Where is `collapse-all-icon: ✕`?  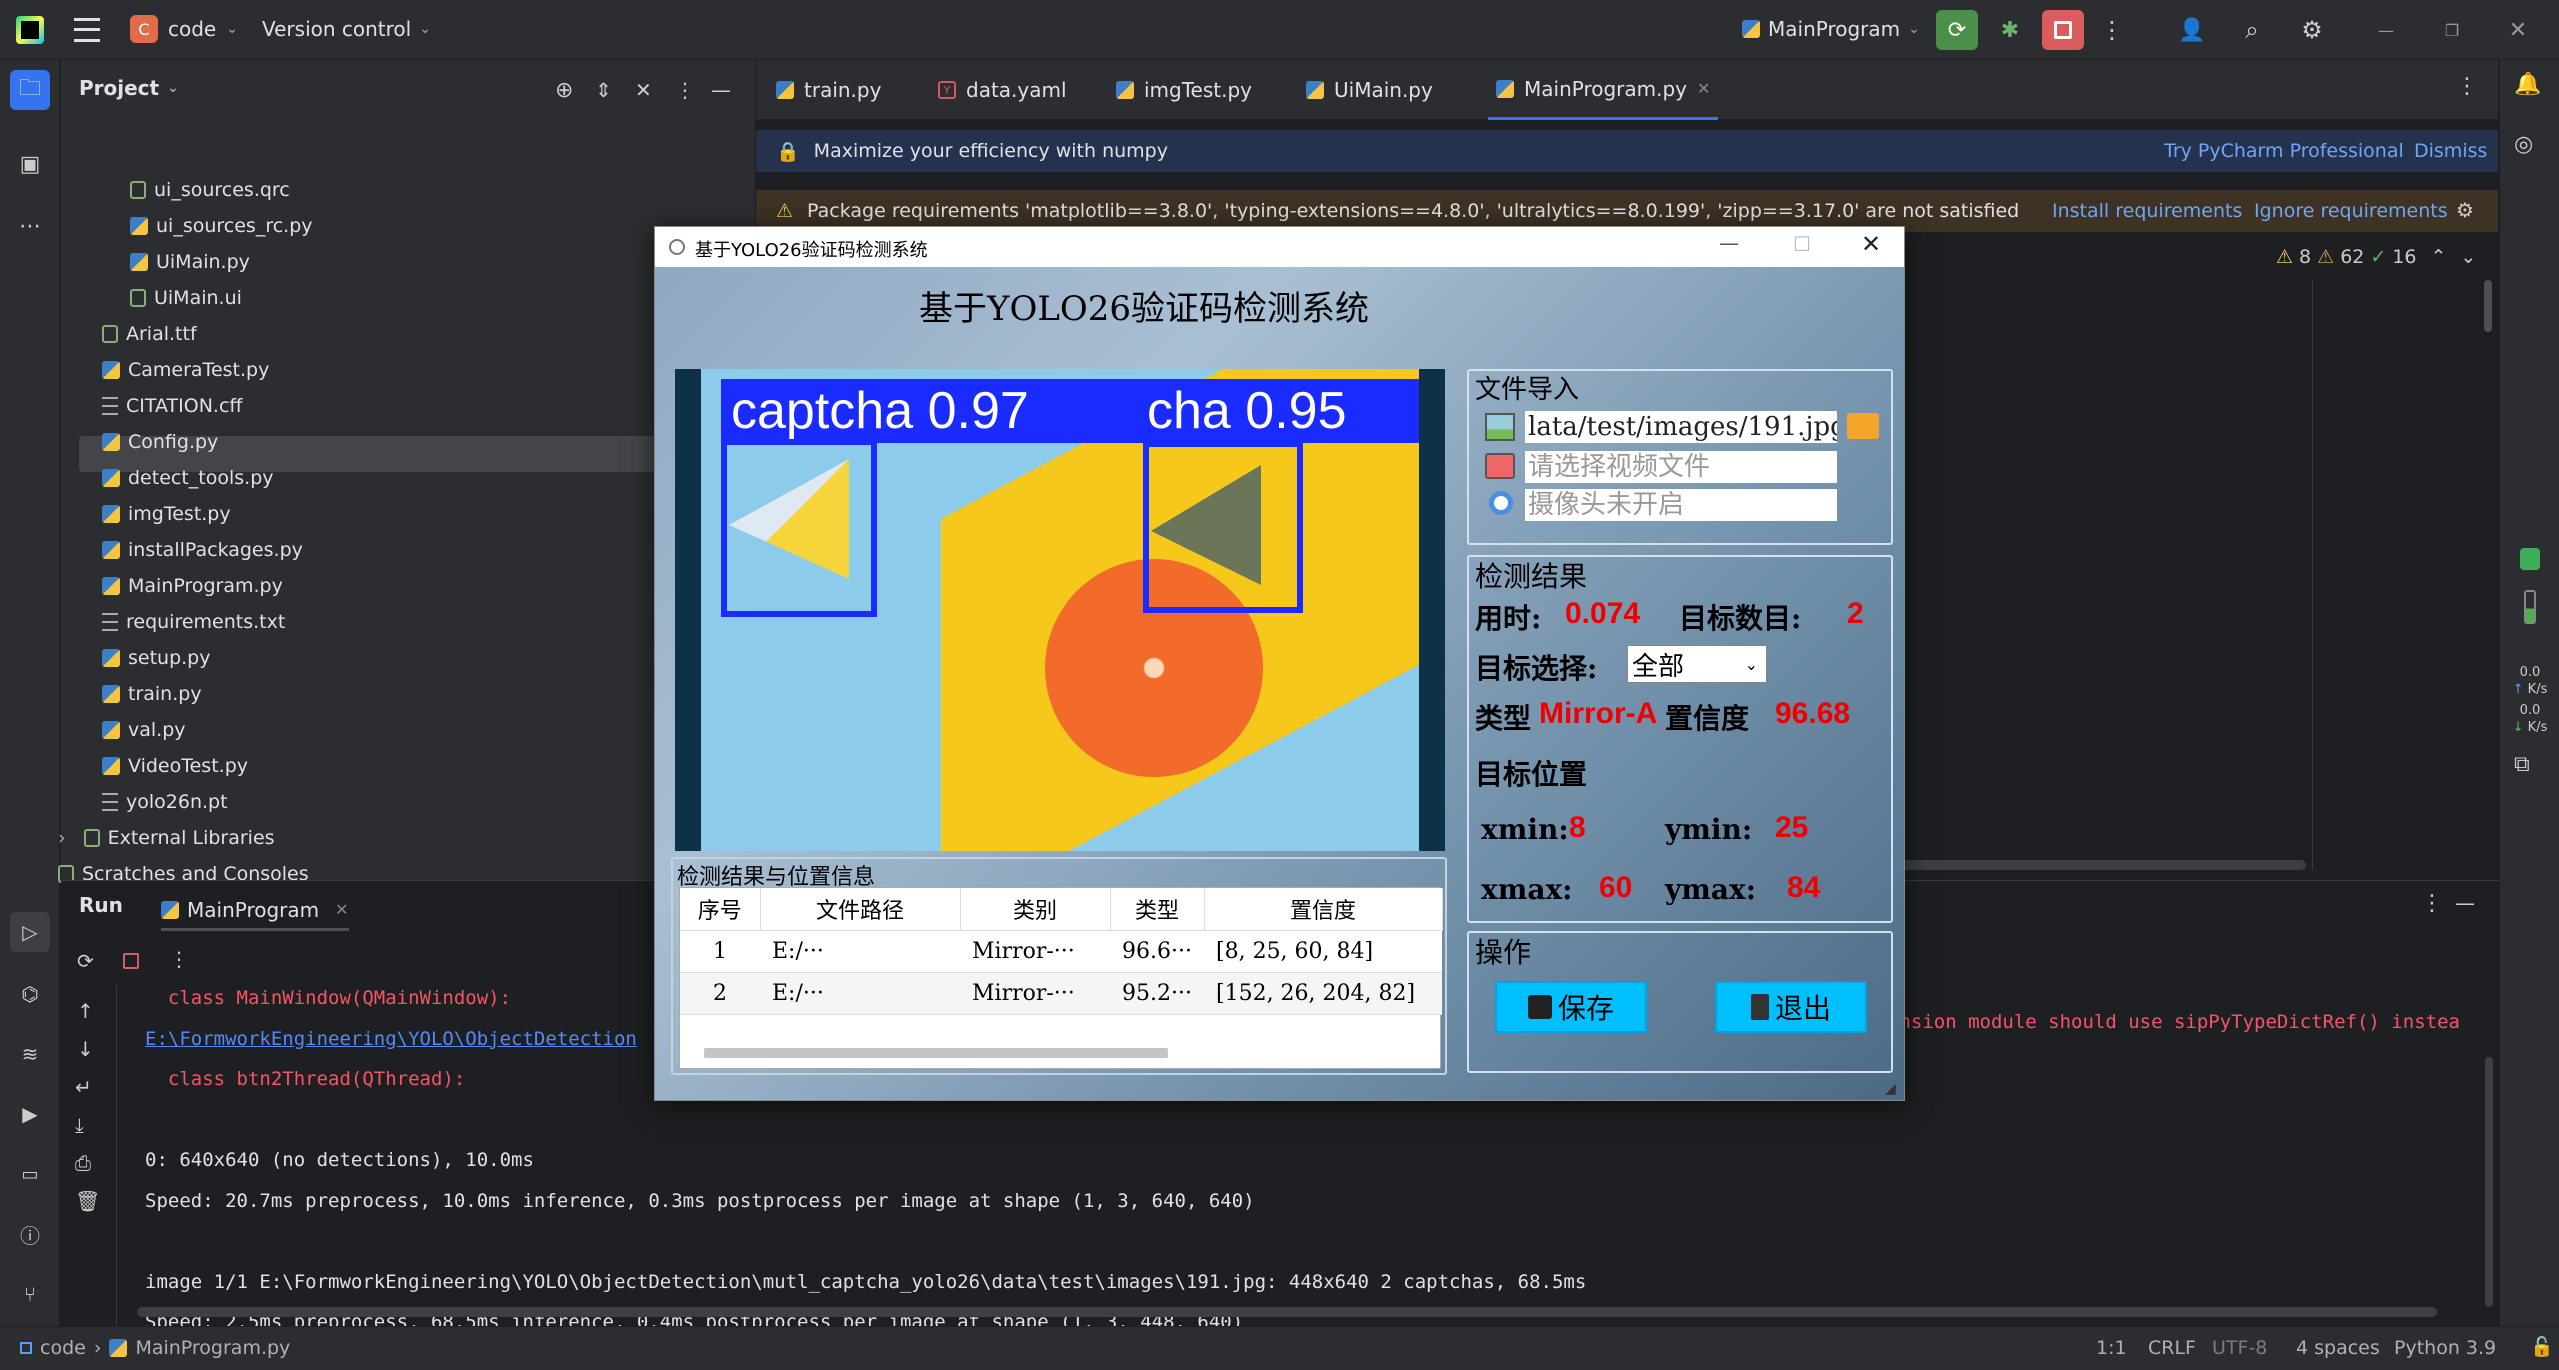
collapse-all-icon: ✕ is located at coordinates (643, 90).